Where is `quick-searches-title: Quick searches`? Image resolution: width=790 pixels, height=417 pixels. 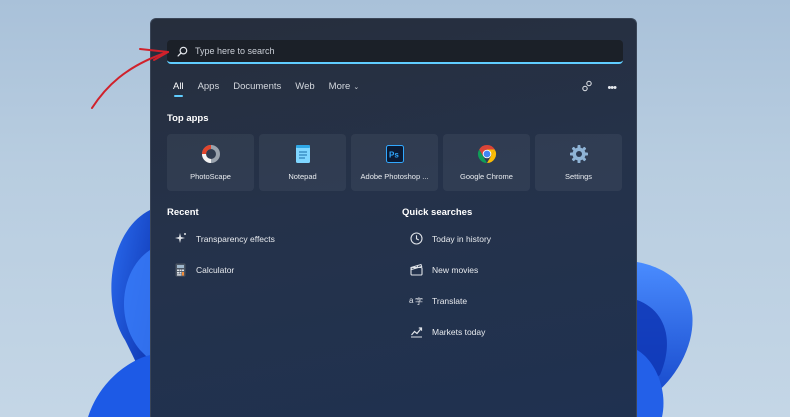
quick-searches-title: Quick searches is located at coordinates (437, 212).